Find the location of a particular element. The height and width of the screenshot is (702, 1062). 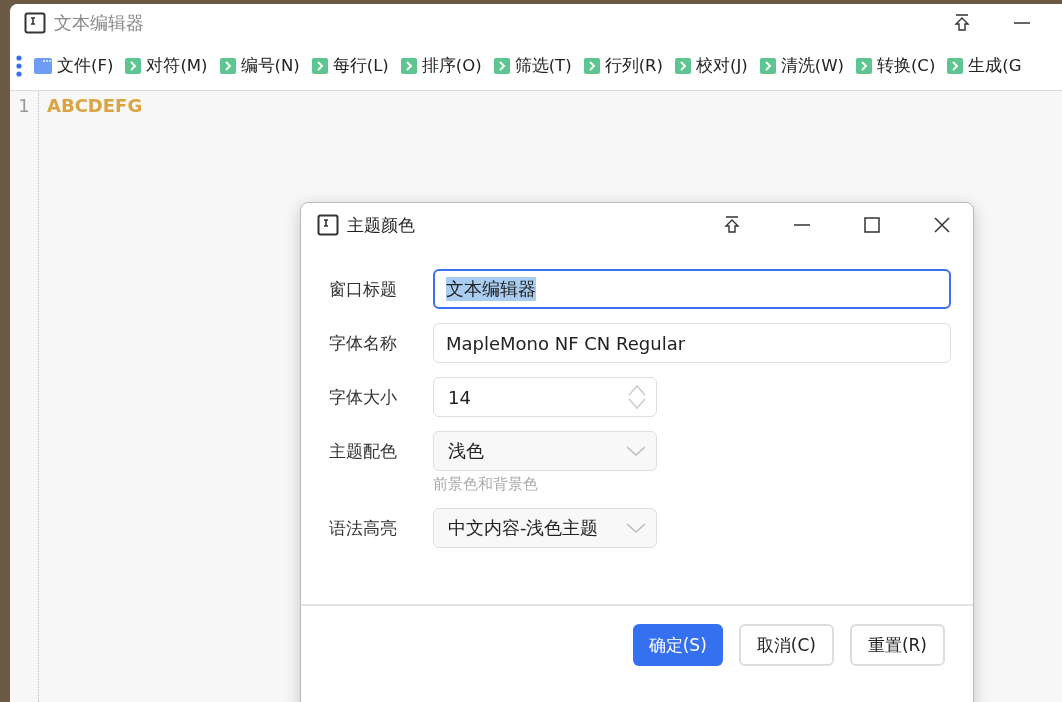

window-title: 文本编辑器 is located at coordinates (99, 23).